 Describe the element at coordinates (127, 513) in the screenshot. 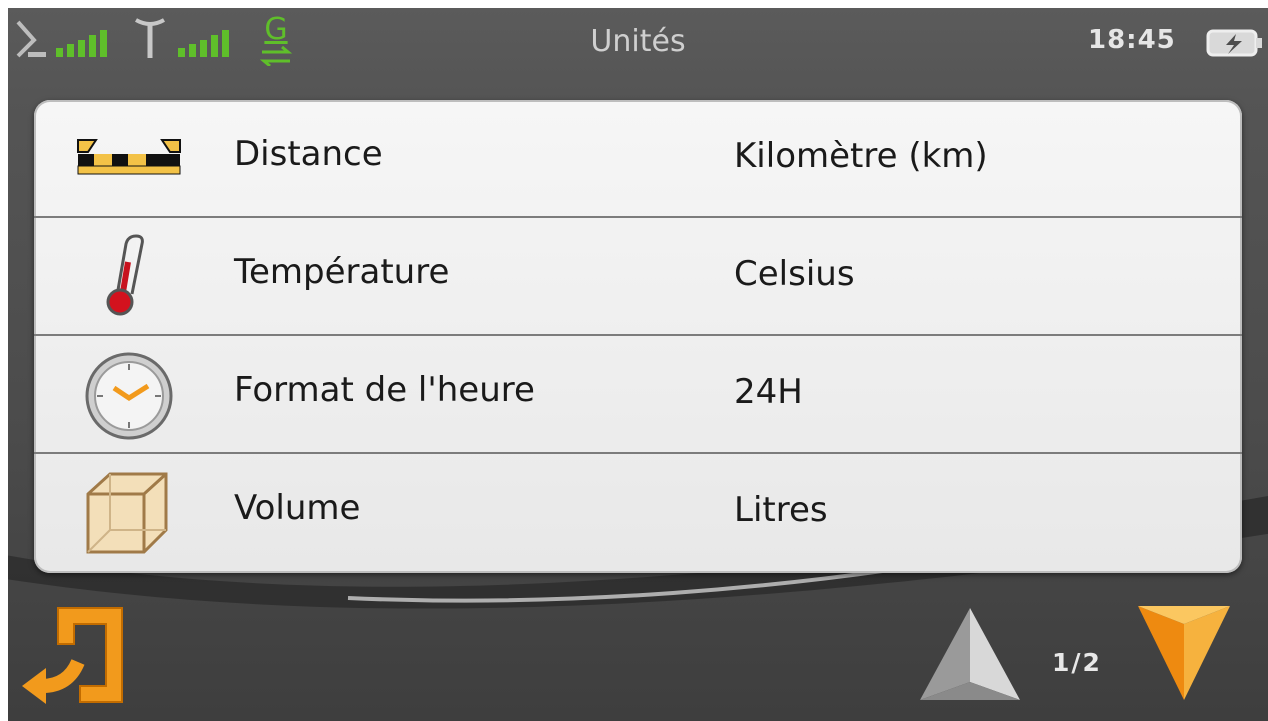

I see `cube-icon` at that location.